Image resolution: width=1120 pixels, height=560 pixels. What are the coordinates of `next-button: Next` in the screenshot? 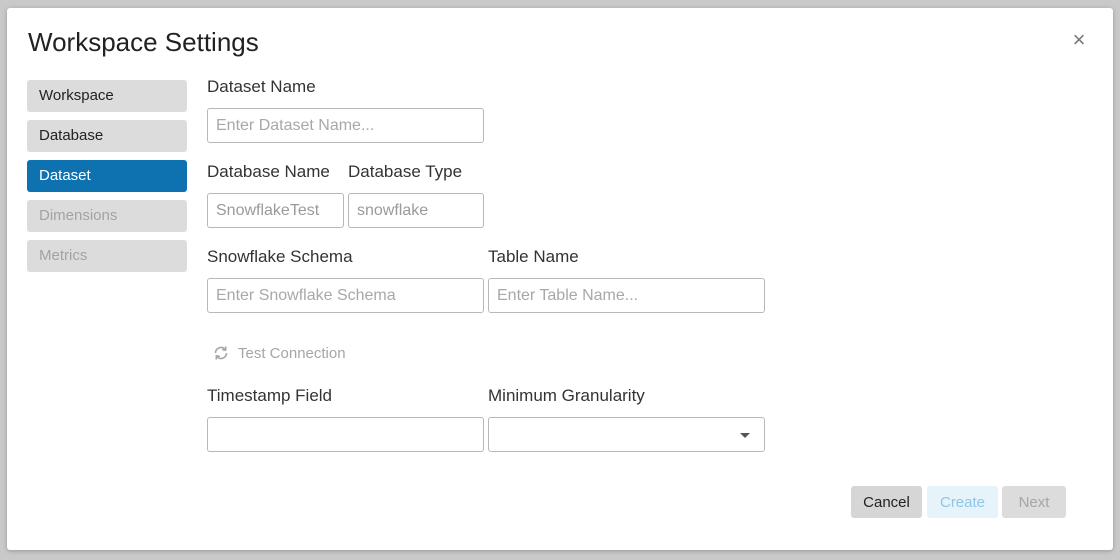 It's located at (1034, 502).